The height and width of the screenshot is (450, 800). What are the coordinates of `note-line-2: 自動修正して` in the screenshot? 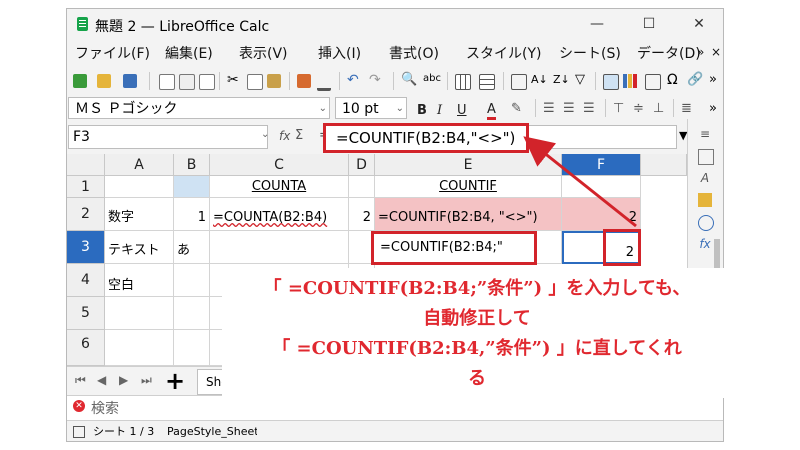 It's located at (477, 318).